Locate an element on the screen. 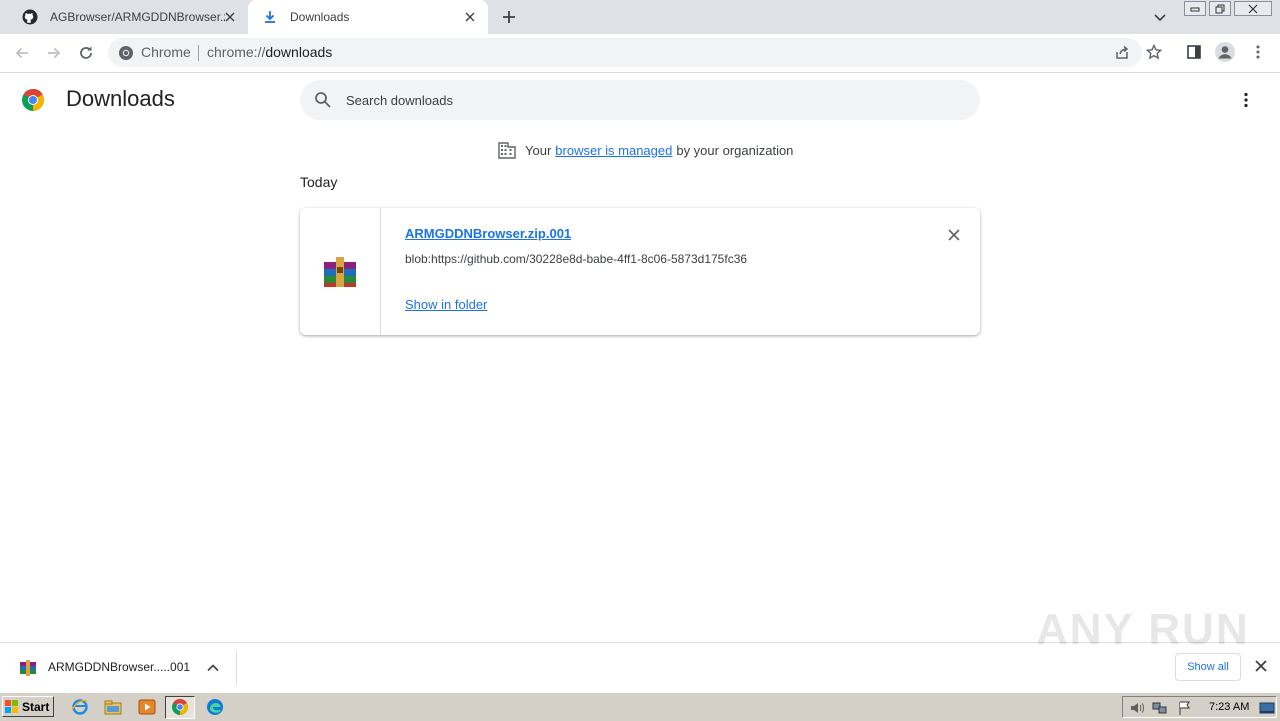  managed-prefix: Your is located at coordinates (538, 150).